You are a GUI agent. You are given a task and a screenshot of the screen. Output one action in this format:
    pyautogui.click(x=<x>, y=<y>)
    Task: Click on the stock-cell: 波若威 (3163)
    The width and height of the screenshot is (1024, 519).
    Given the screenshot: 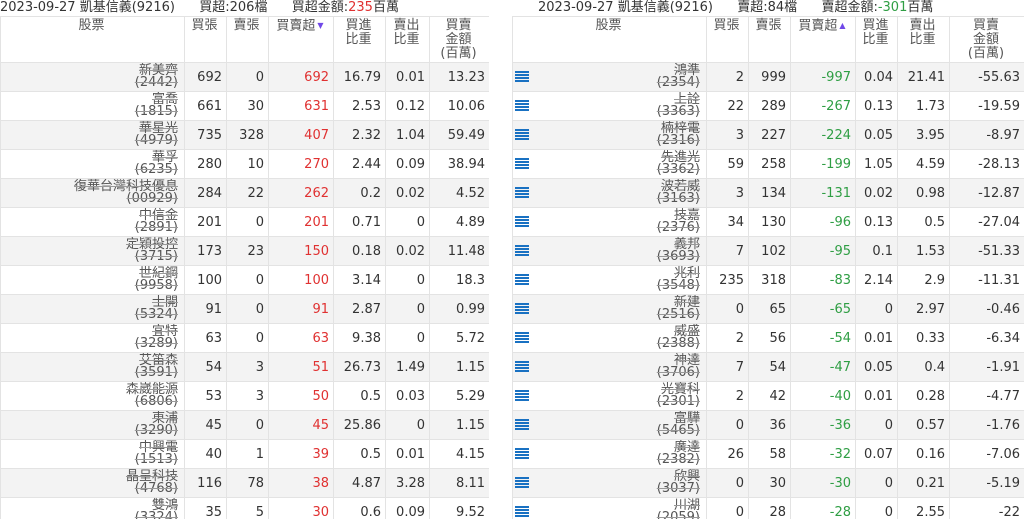 What is the action you would take?
    pyautogui.click(x=609, y=193)
    